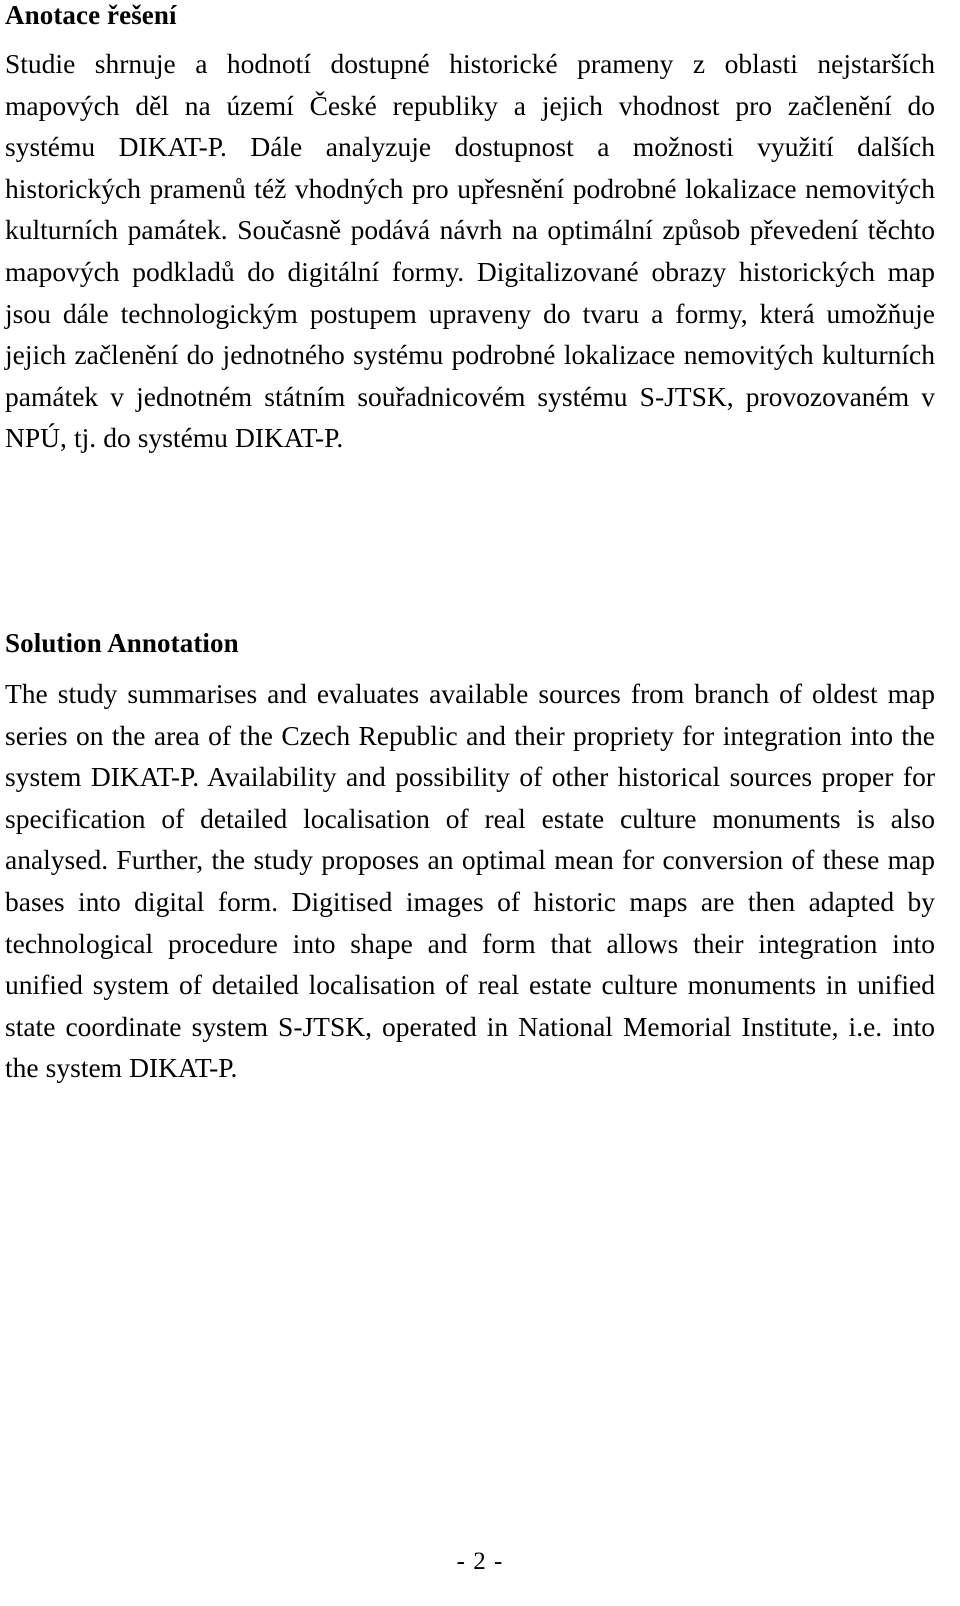 Image resolution: width=960 pixels, height=1606 pixels. Describe the element at coordinates (91, 15) in the screenshot. I see `czech-section-heading: Anotace řešení` at that location.